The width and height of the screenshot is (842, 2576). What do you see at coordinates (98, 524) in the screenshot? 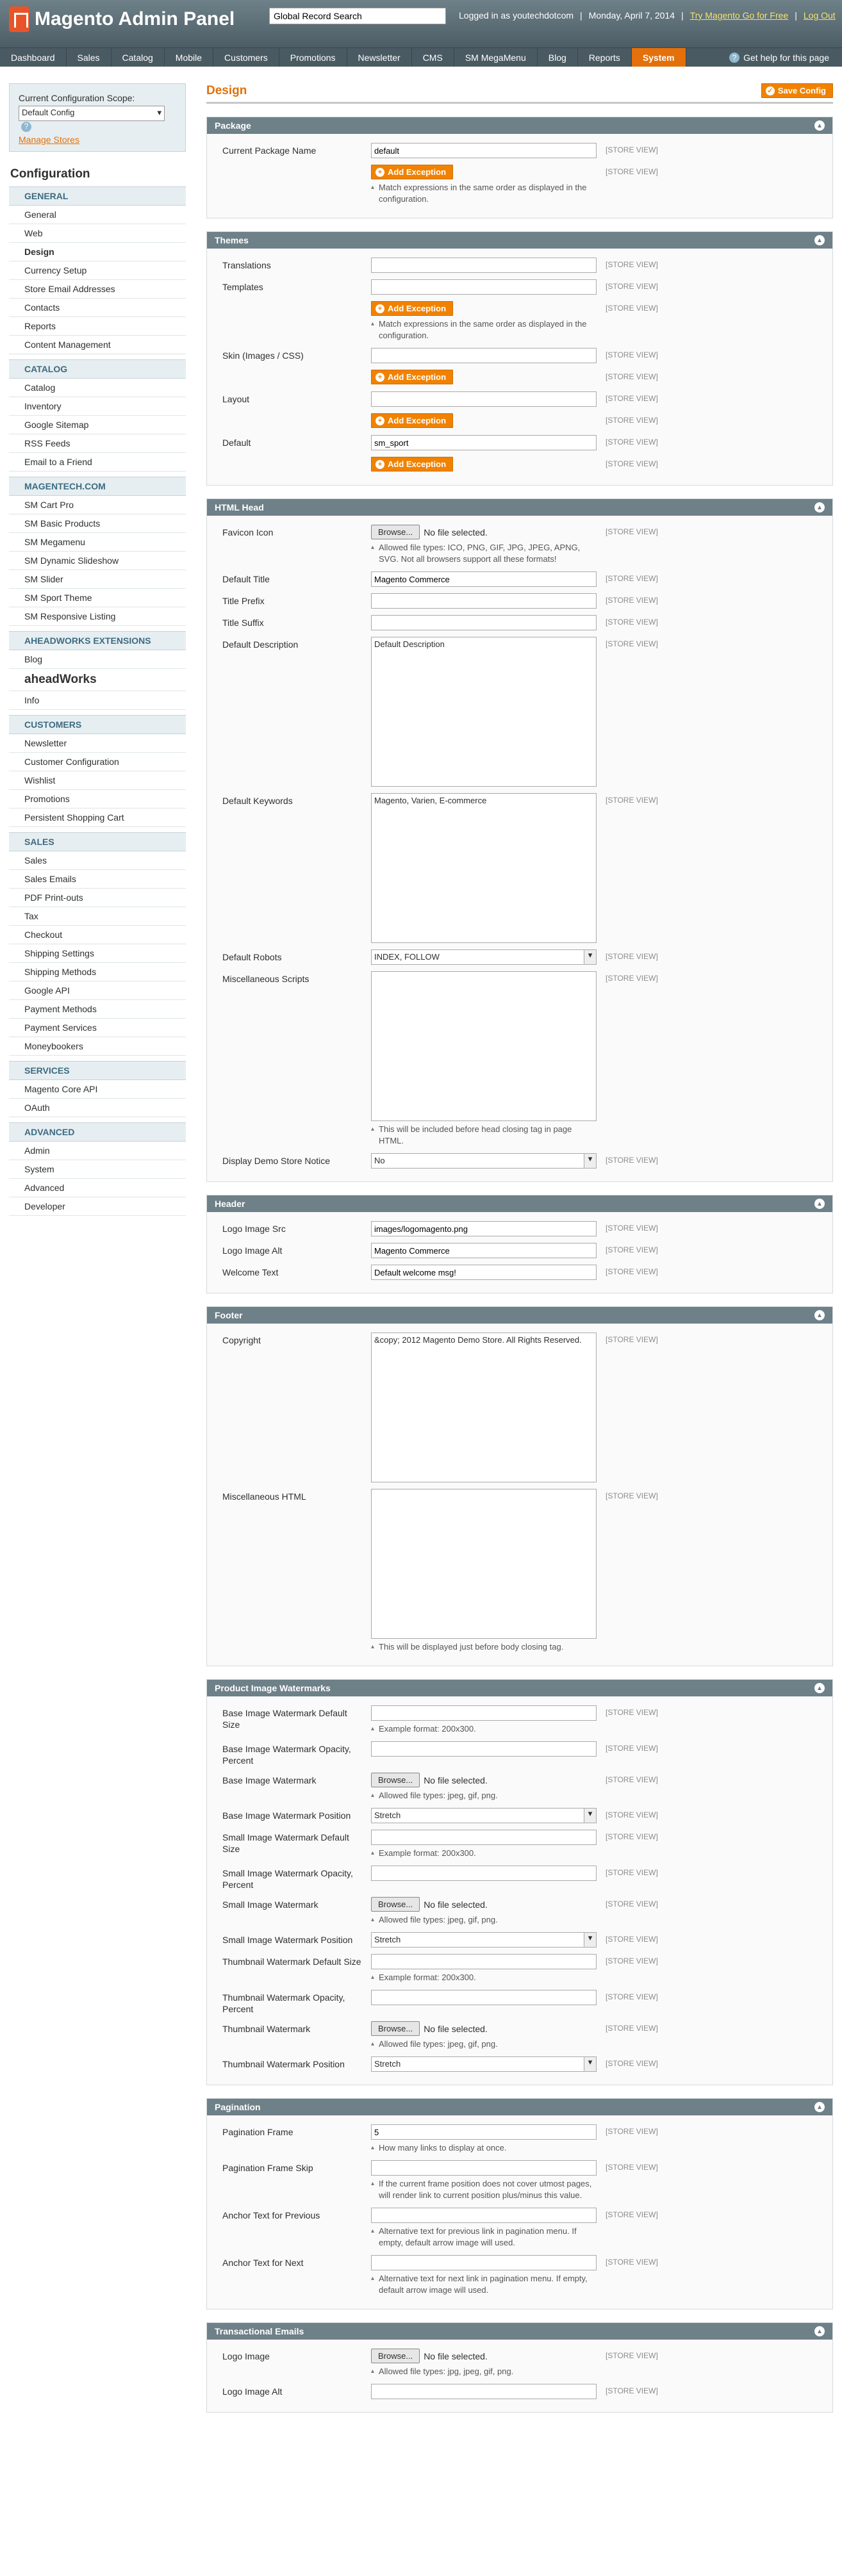
I see `sidebar-item-sm-basic-products: SM Basic Products` at bounding box center [98, 524].